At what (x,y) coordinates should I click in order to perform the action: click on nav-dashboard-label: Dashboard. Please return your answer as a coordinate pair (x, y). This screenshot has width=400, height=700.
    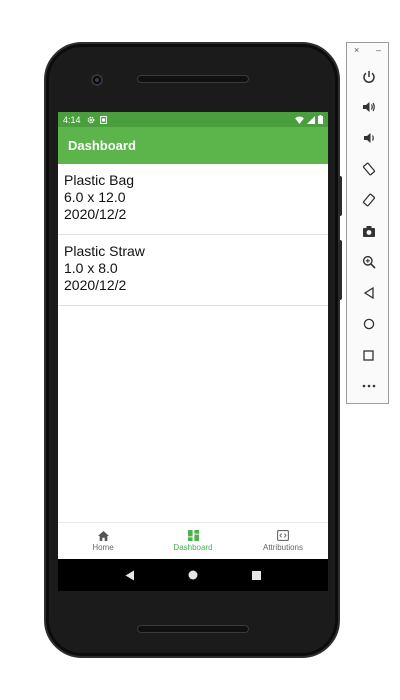
    Looking at the image, I should click on (193, 547).